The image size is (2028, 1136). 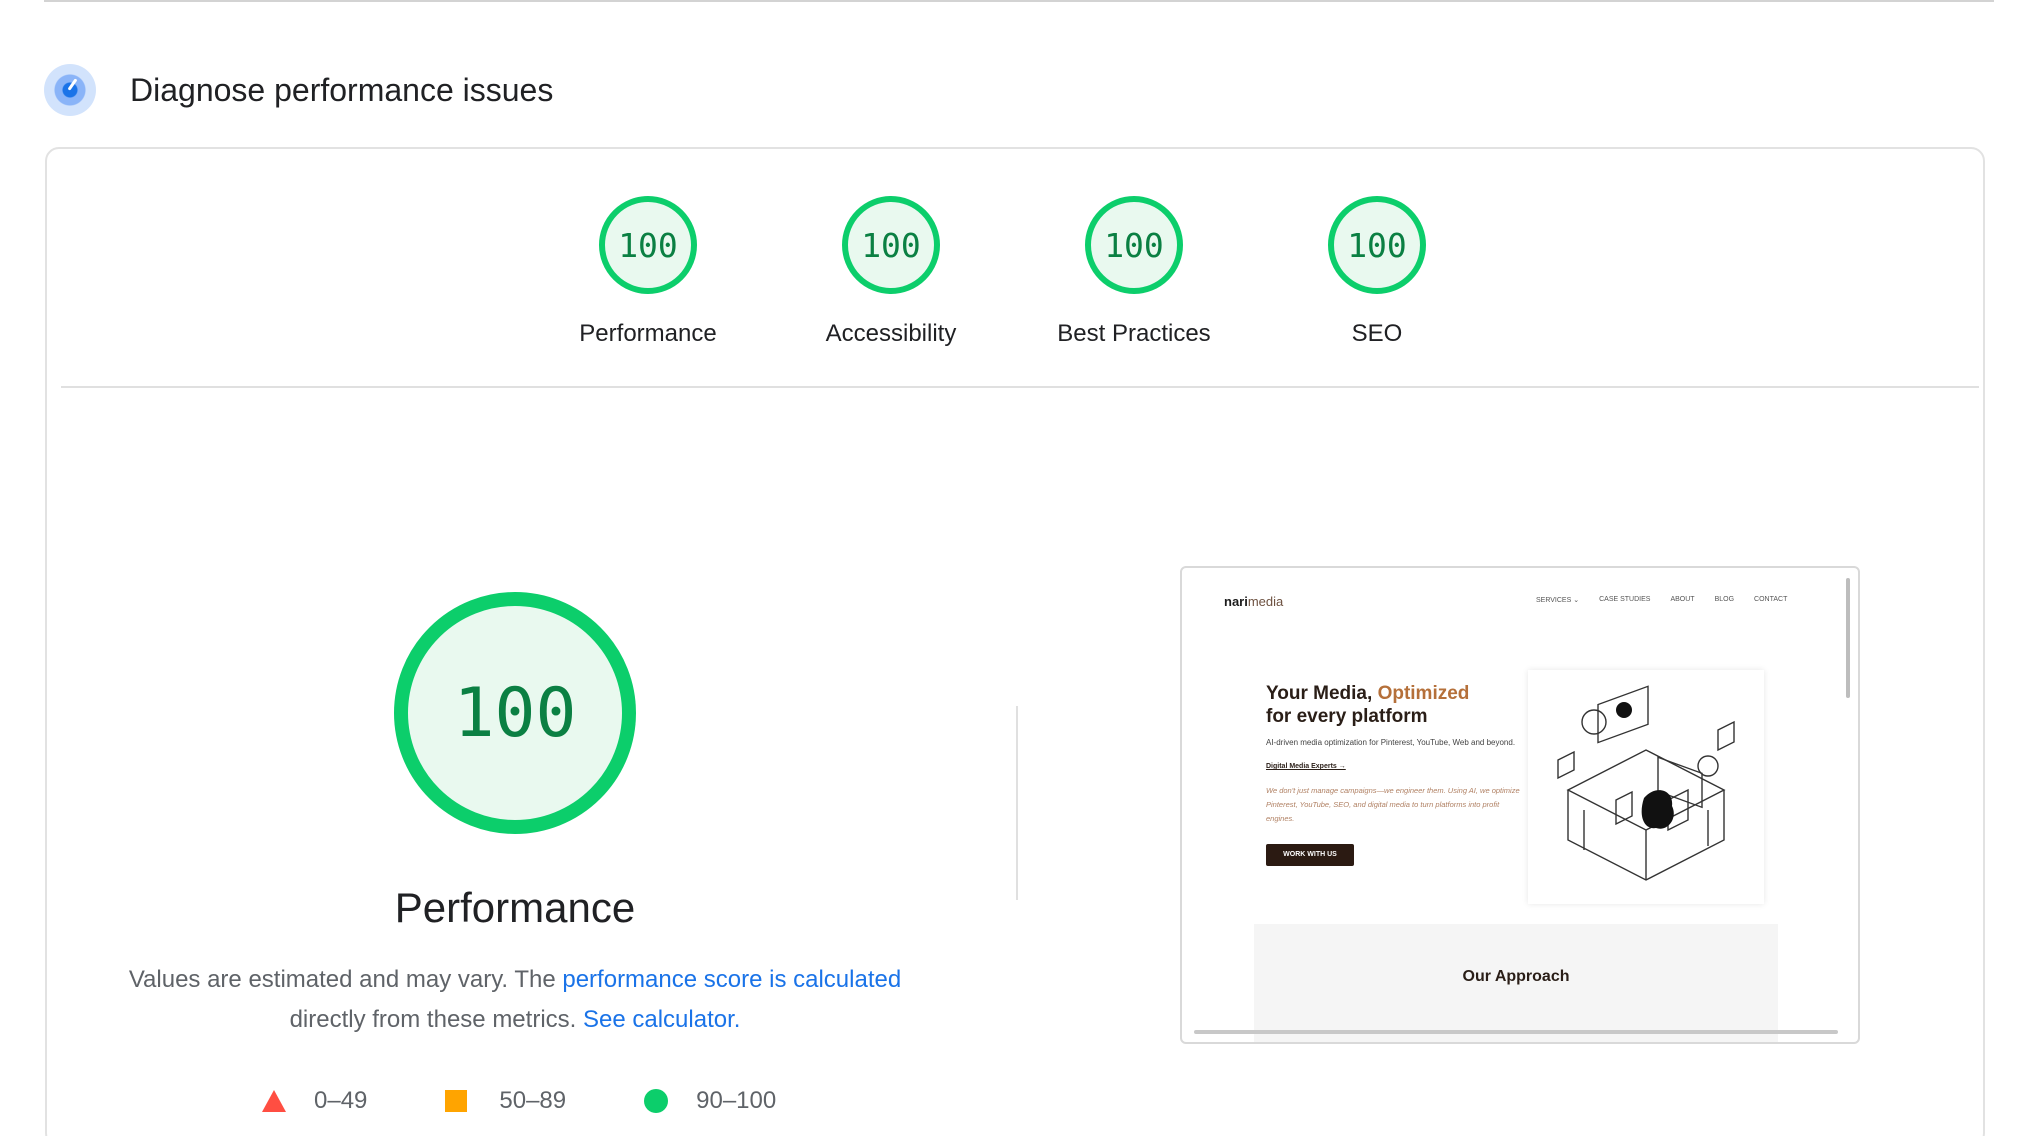 I want to click on score-calculated-link: performance score is calculated, so click(x=731, y=979).